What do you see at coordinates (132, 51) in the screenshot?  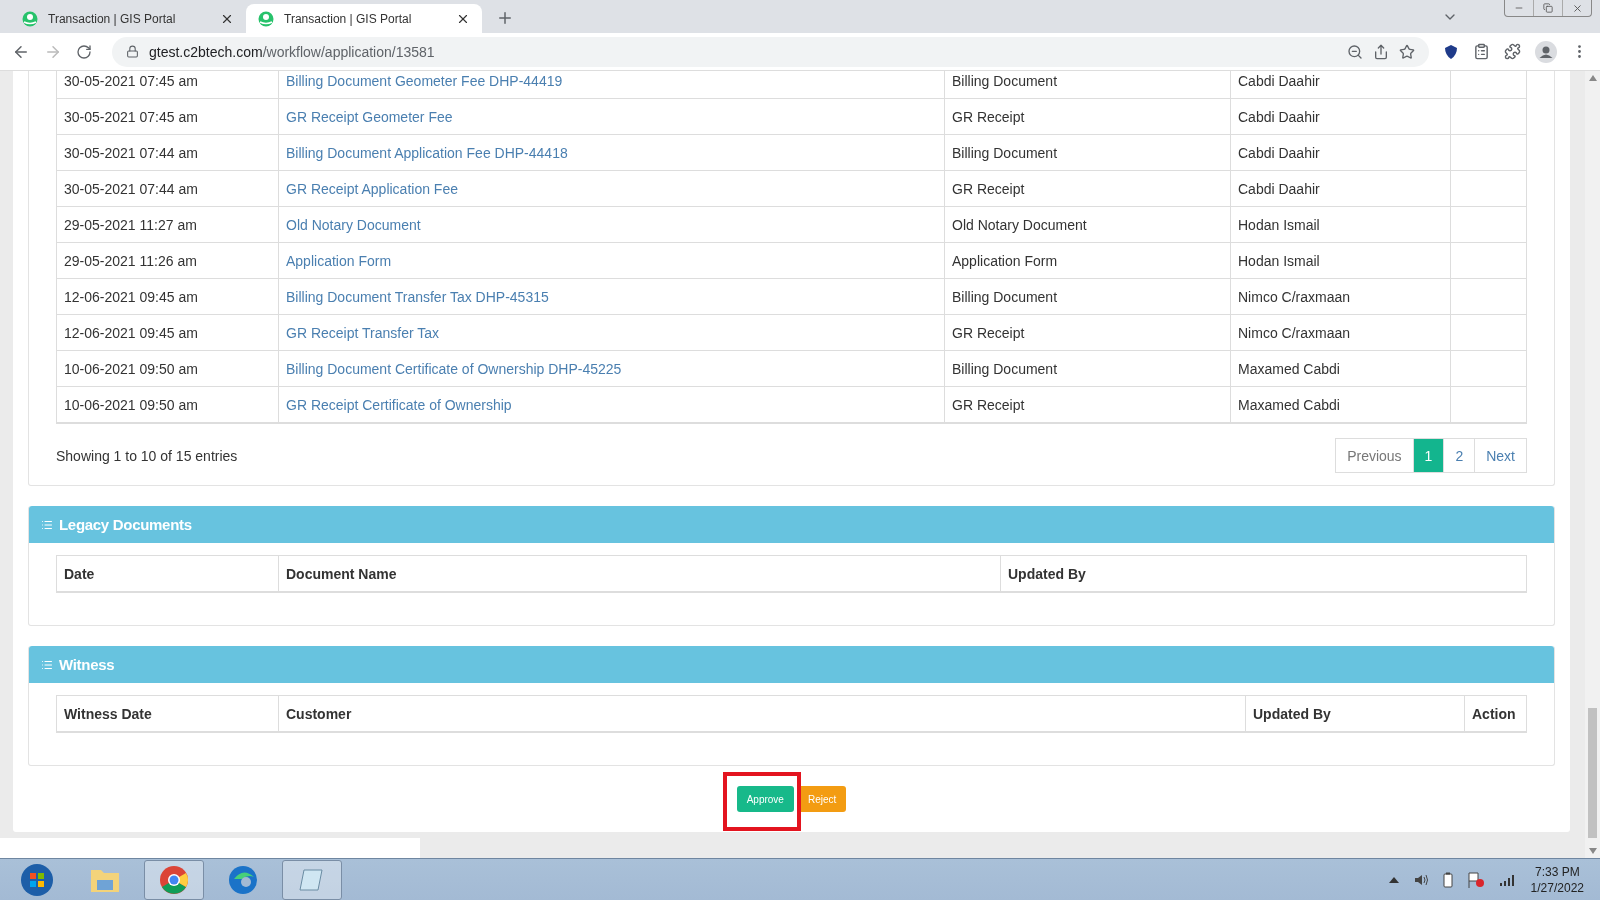 I see `lock-icon` at bounding box center [132, 51].